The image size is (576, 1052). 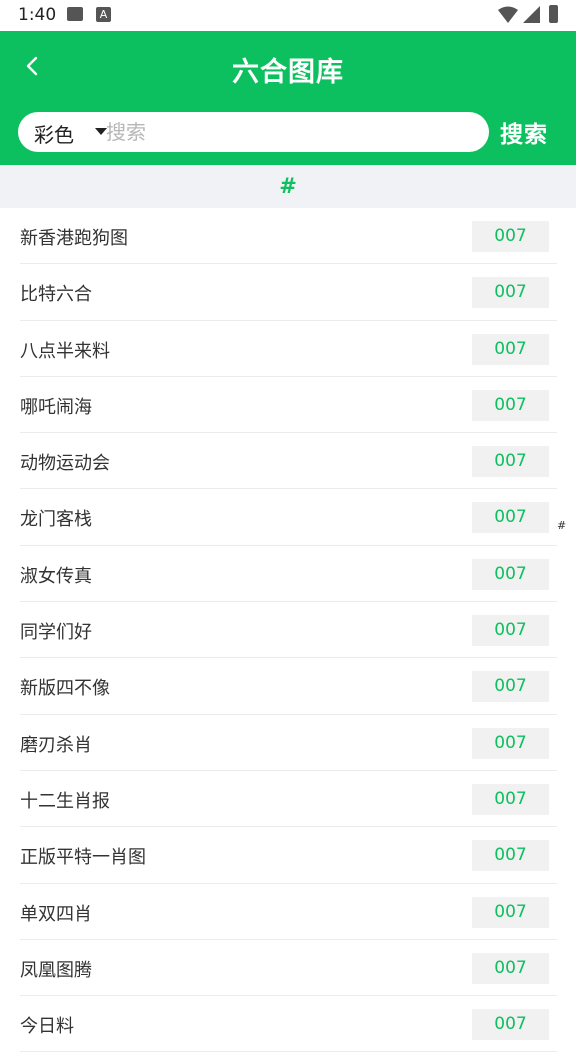 What do you see at coordinates (508, 14) in the screenshot?
I see `wifi-icon` at bounding box center [508, 14].